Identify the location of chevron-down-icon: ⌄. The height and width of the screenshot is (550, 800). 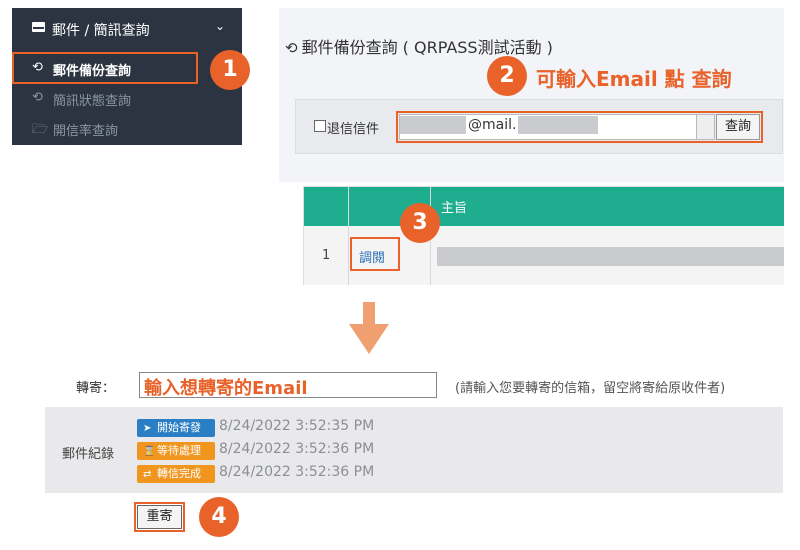
(220, 26).